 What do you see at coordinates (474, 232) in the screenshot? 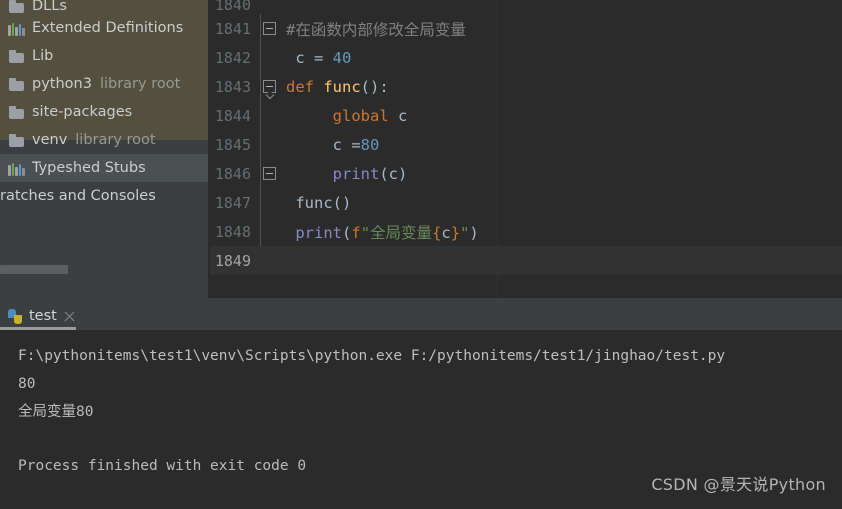
I see `code-token-plain: )` at bounding box center [474, 232].